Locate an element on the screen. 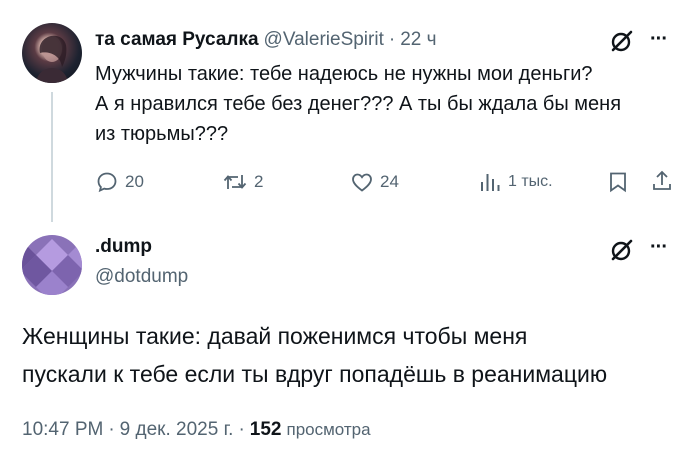  display-name: .dump is located at coordinates (123, 247).